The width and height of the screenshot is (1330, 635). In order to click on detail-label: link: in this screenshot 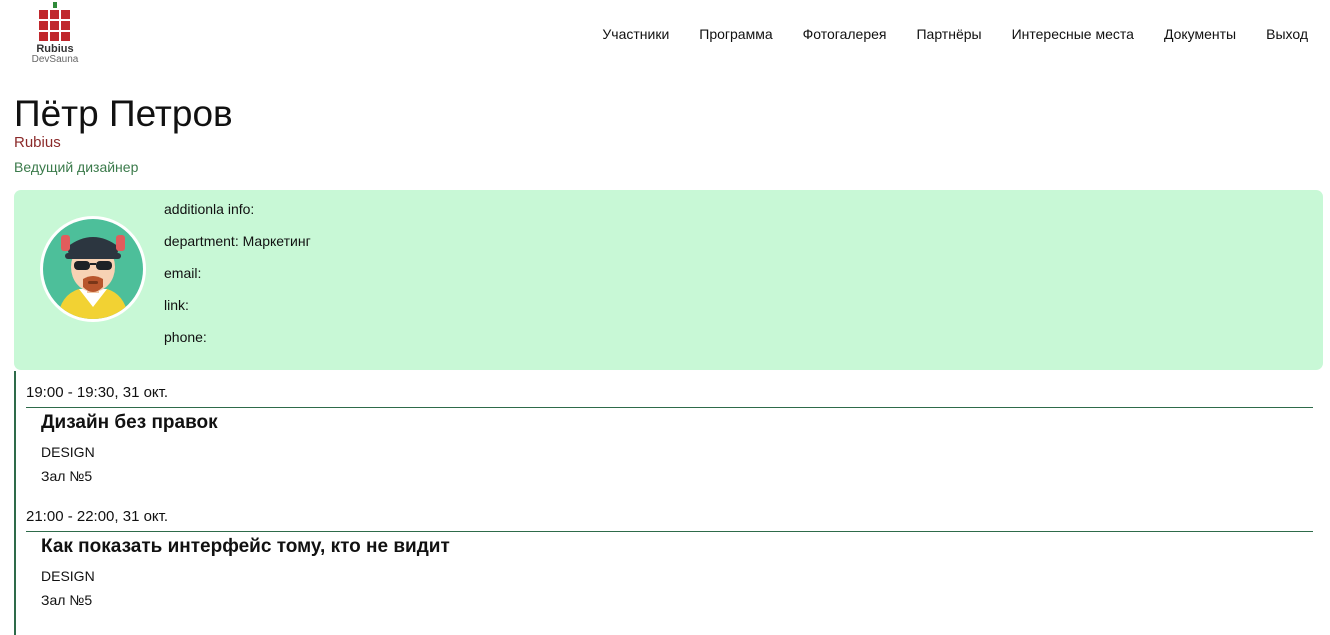, I will do `click(176, 305)`.